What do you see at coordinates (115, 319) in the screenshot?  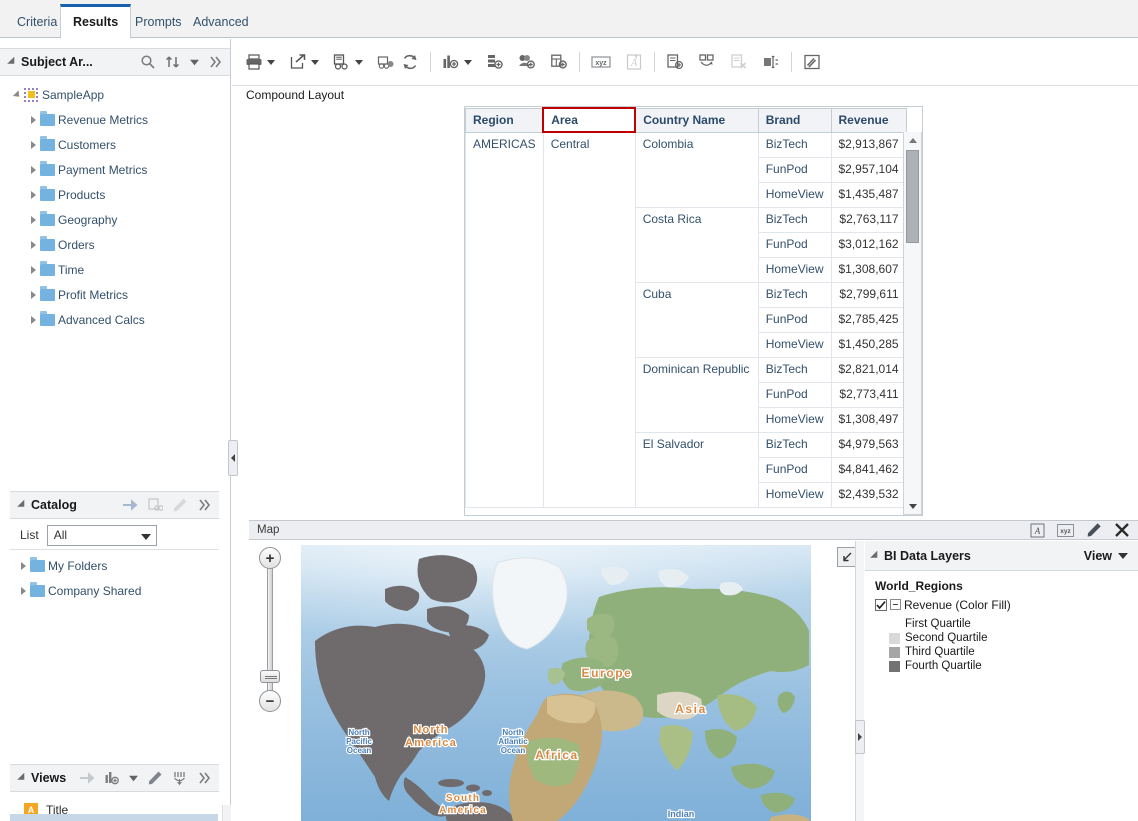 I see `tree-node-advanced-calcs: Advanced Calcs` at bounding box center [115, 319].